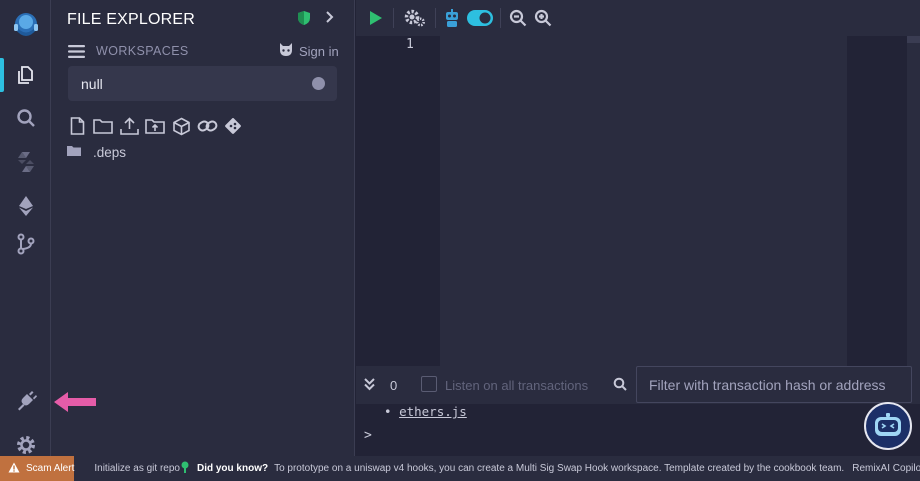 This screenshot has width=920, height=481. What do you see at coordinates (131, 19) in the screenshot?
I see `panel-title: FILE EXPLORER` at bounding box center [131, 19].